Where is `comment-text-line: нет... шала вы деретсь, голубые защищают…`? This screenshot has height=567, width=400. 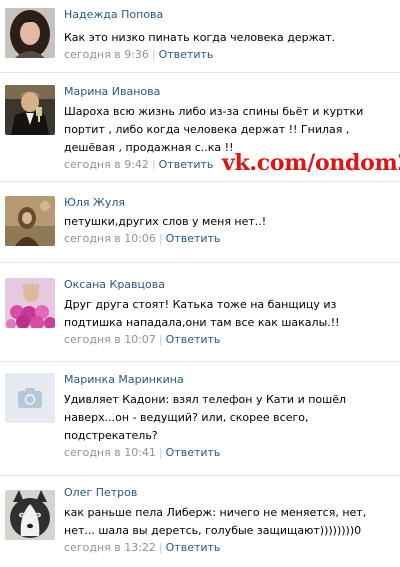
comment-text-line: нет... шала вы деретсь, голубые защищают… is located at coordinates (213, 530).